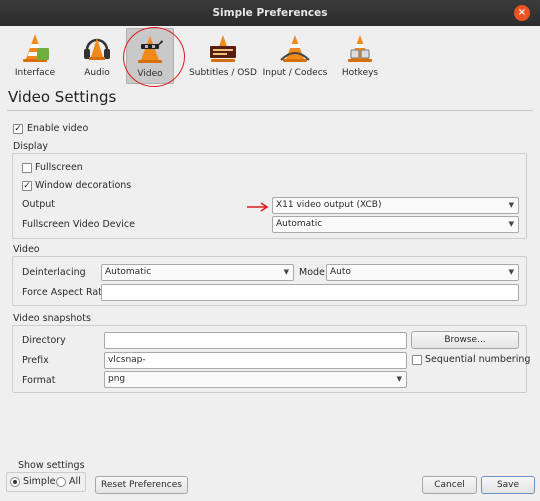 The width and height of the screenshot is (540, 501). What do you see at coordinates (62, 97) in the screenshot?
I see `page-title: Video Settings` at bounding box center [62, 97].